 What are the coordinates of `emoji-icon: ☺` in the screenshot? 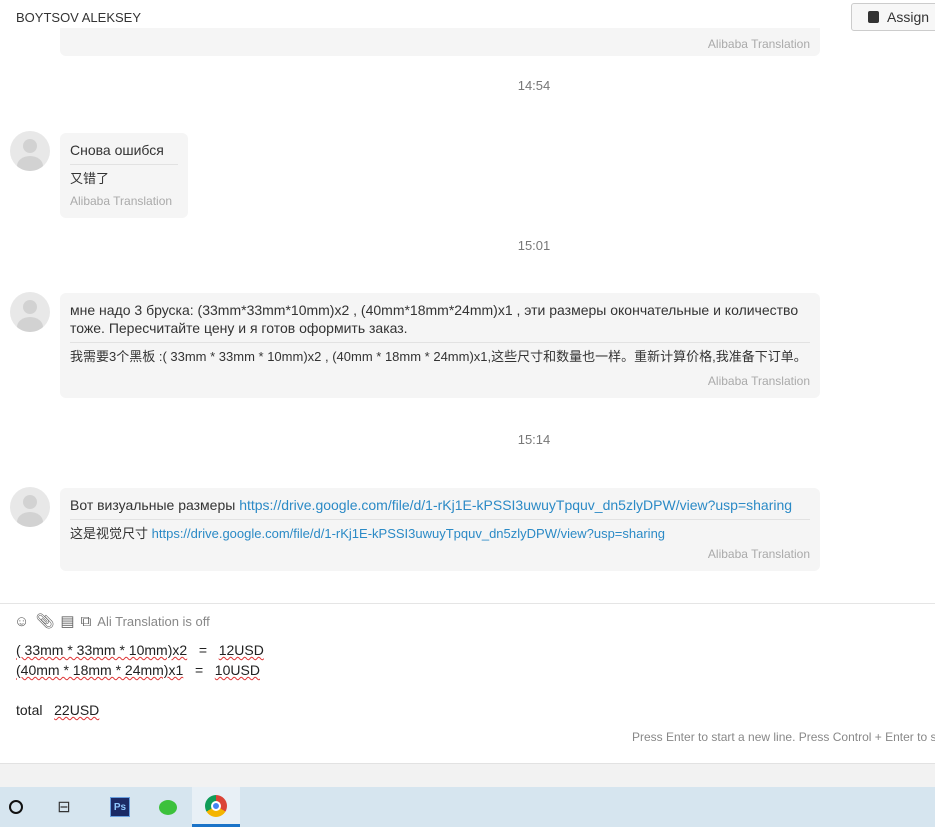 It's located at (21, 621).